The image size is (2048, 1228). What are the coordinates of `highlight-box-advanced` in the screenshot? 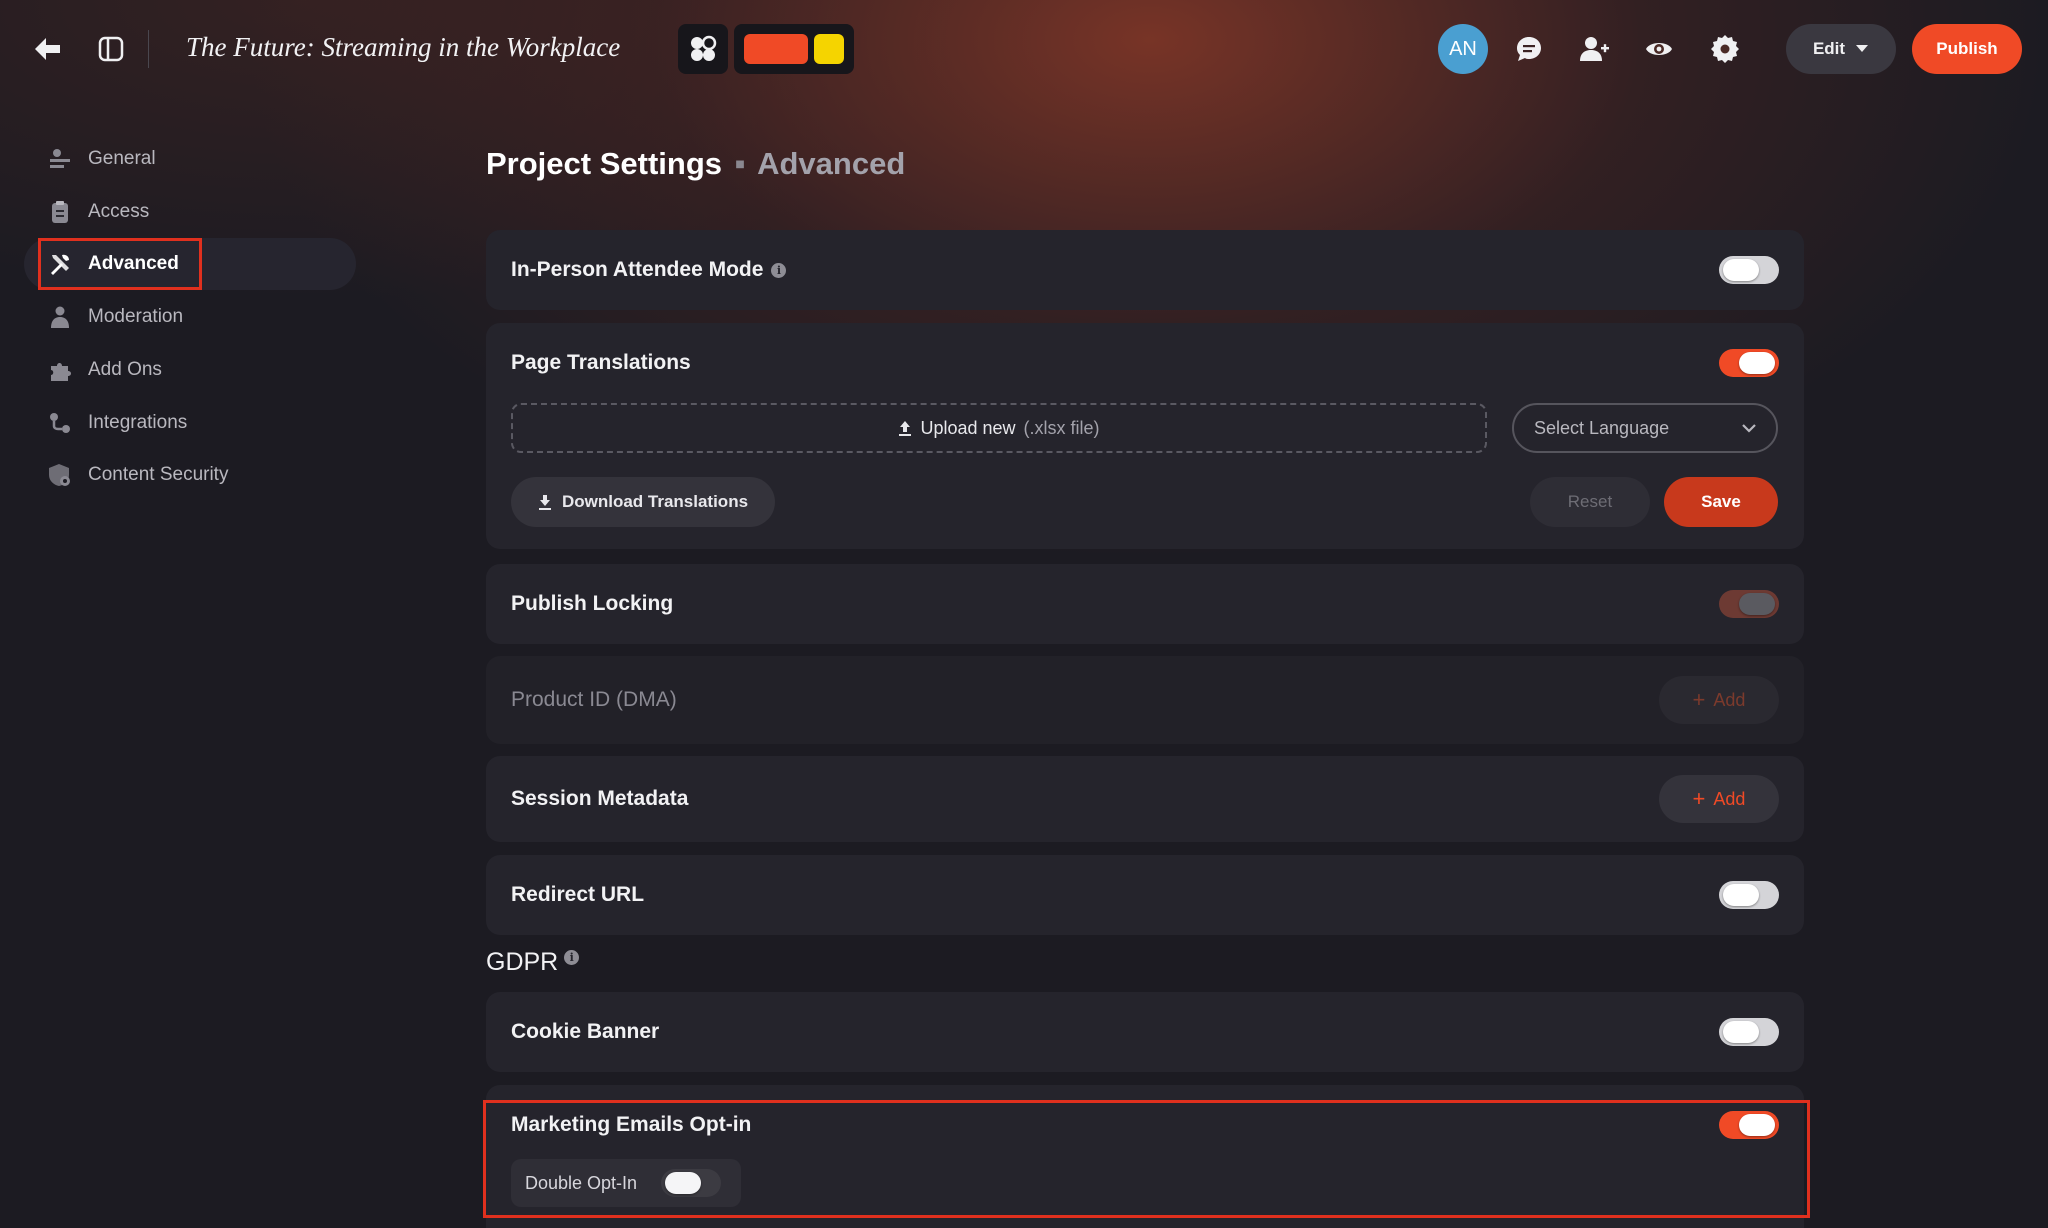 It's located at (120, 264).